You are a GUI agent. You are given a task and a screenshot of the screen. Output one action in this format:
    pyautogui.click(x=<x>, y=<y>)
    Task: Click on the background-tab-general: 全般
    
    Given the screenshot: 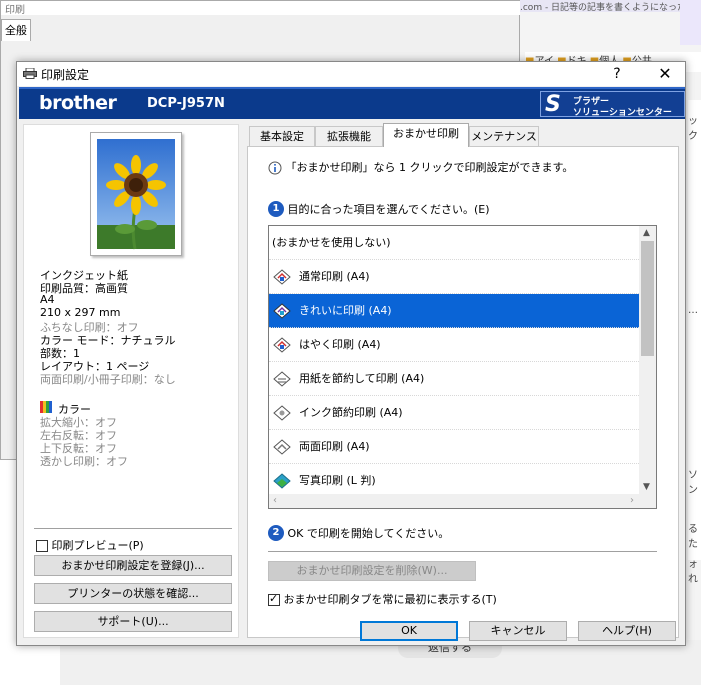 What is the action you would take?
    pyautogui.click(x=16, y=30)
    